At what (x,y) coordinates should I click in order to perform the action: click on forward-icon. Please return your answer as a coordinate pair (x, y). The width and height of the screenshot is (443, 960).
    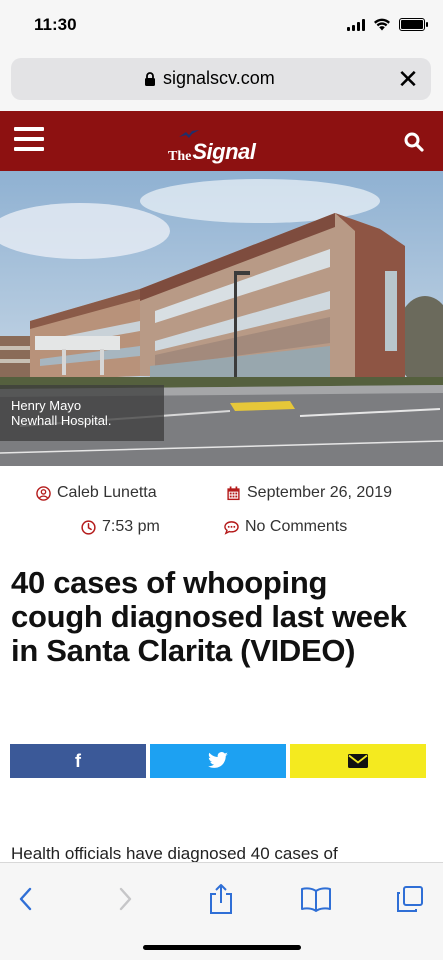
    Looking at the image, I should click on (125, 899).